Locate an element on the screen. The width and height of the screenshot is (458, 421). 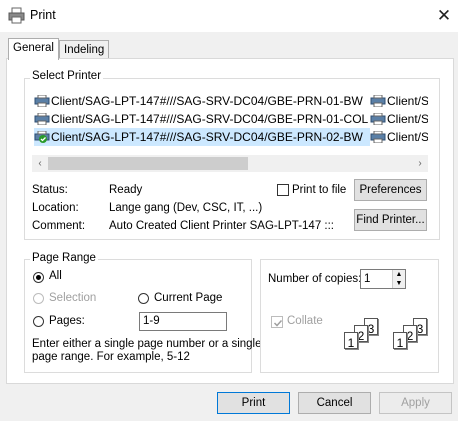
location-label: Location: is located at coordinates (55, 208).